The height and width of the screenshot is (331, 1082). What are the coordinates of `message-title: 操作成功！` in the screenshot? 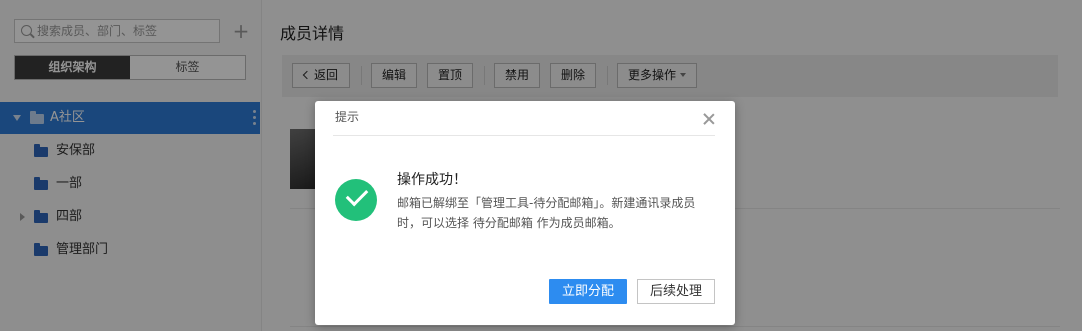 It's located at (432, 180).